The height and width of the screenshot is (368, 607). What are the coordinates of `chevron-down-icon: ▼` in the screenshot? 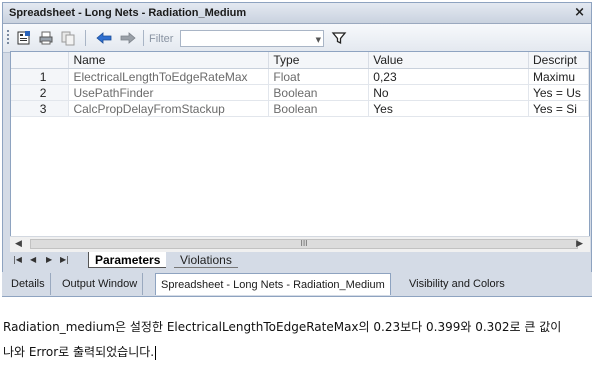 It's located at (318, 40).